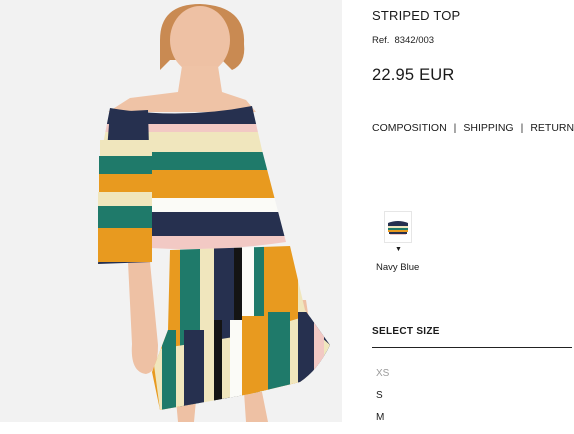 This screenshot has height=434, width=574. I want to click on product-reference: Ref. 8342/003, so click(403, 40).